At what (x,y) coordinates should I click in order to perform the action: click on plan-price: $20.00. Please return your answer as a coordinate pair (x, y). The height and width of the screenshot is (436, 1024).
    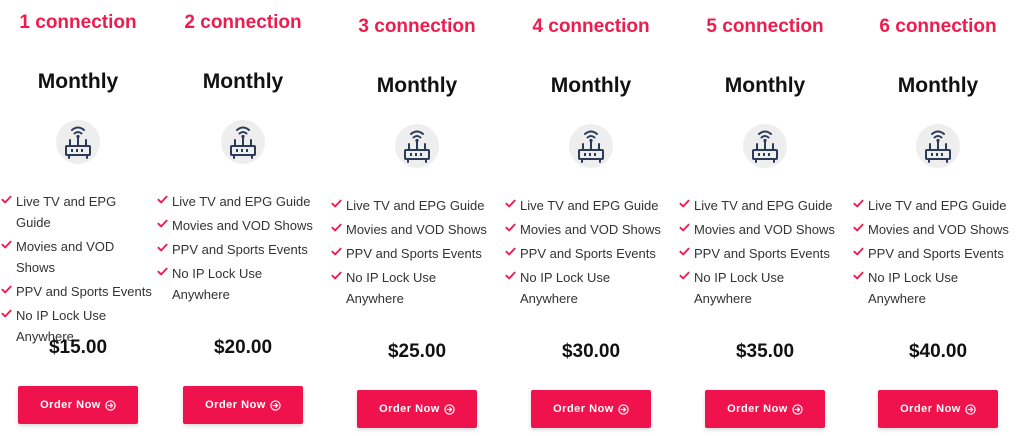
    Looking at the image, I should click on (243, 347).